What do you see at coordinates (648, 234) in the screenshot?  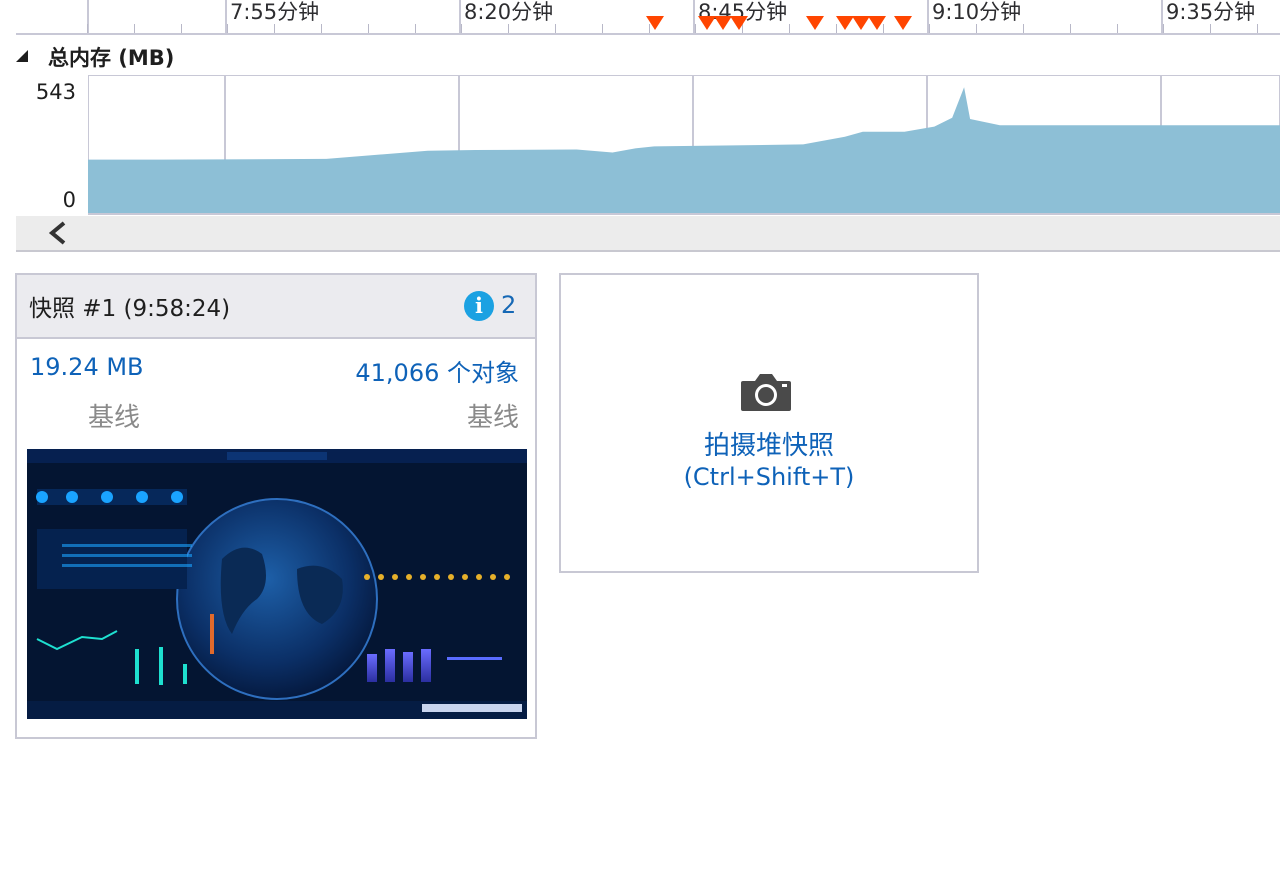 I see `timeline-scrollbar` at bounding box center [648, 234].